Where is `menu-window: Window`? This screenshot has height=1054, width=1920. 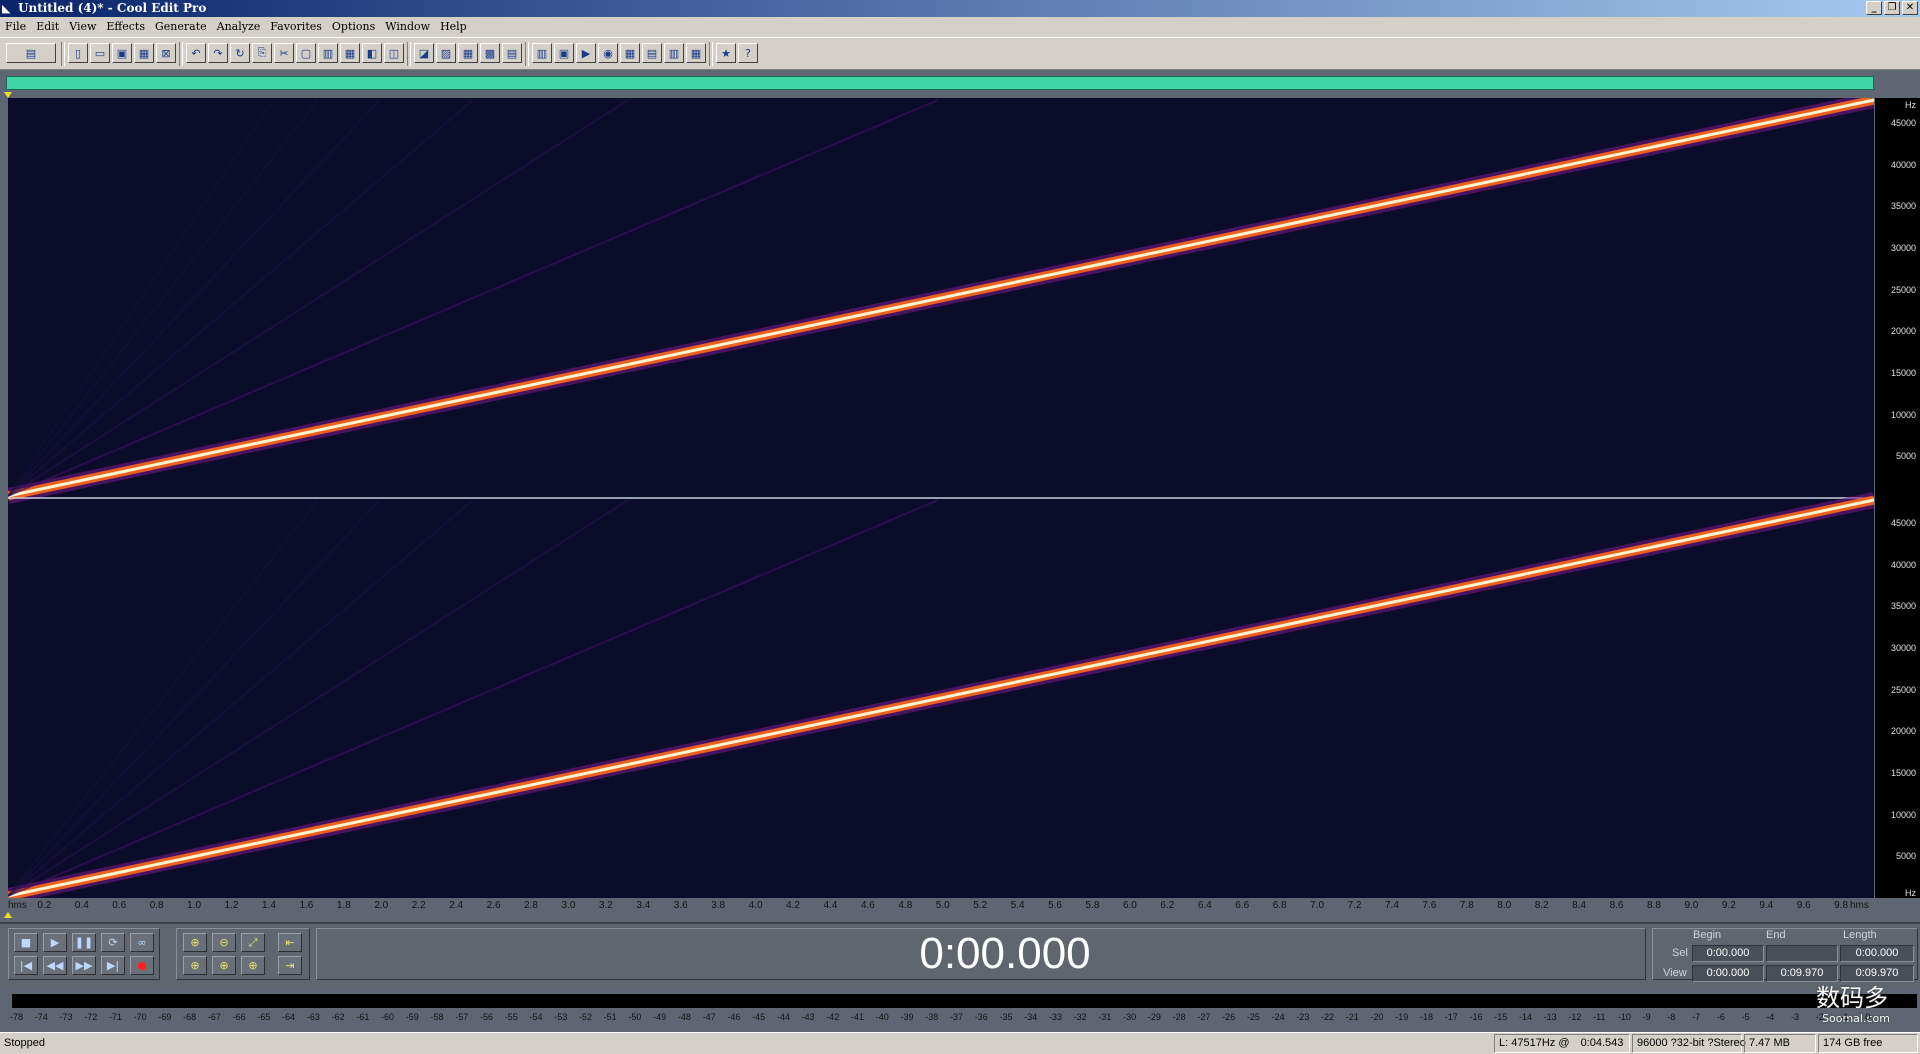
menu-window: Window is located at coordinates (407, 27).